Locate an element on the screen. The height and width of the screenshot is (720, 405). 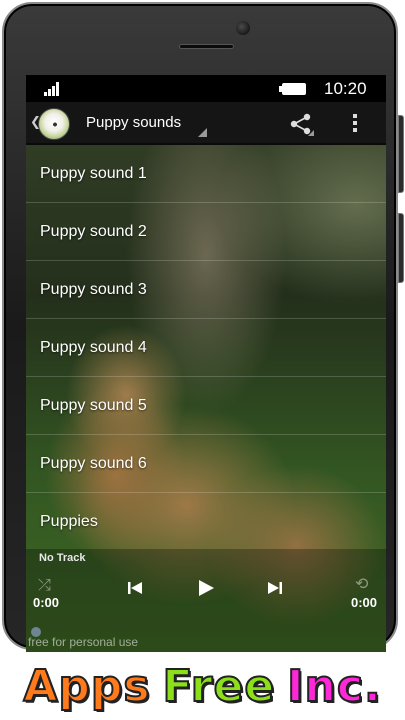
title-dropdown-caret-icon is located at coordinates (202, 132).